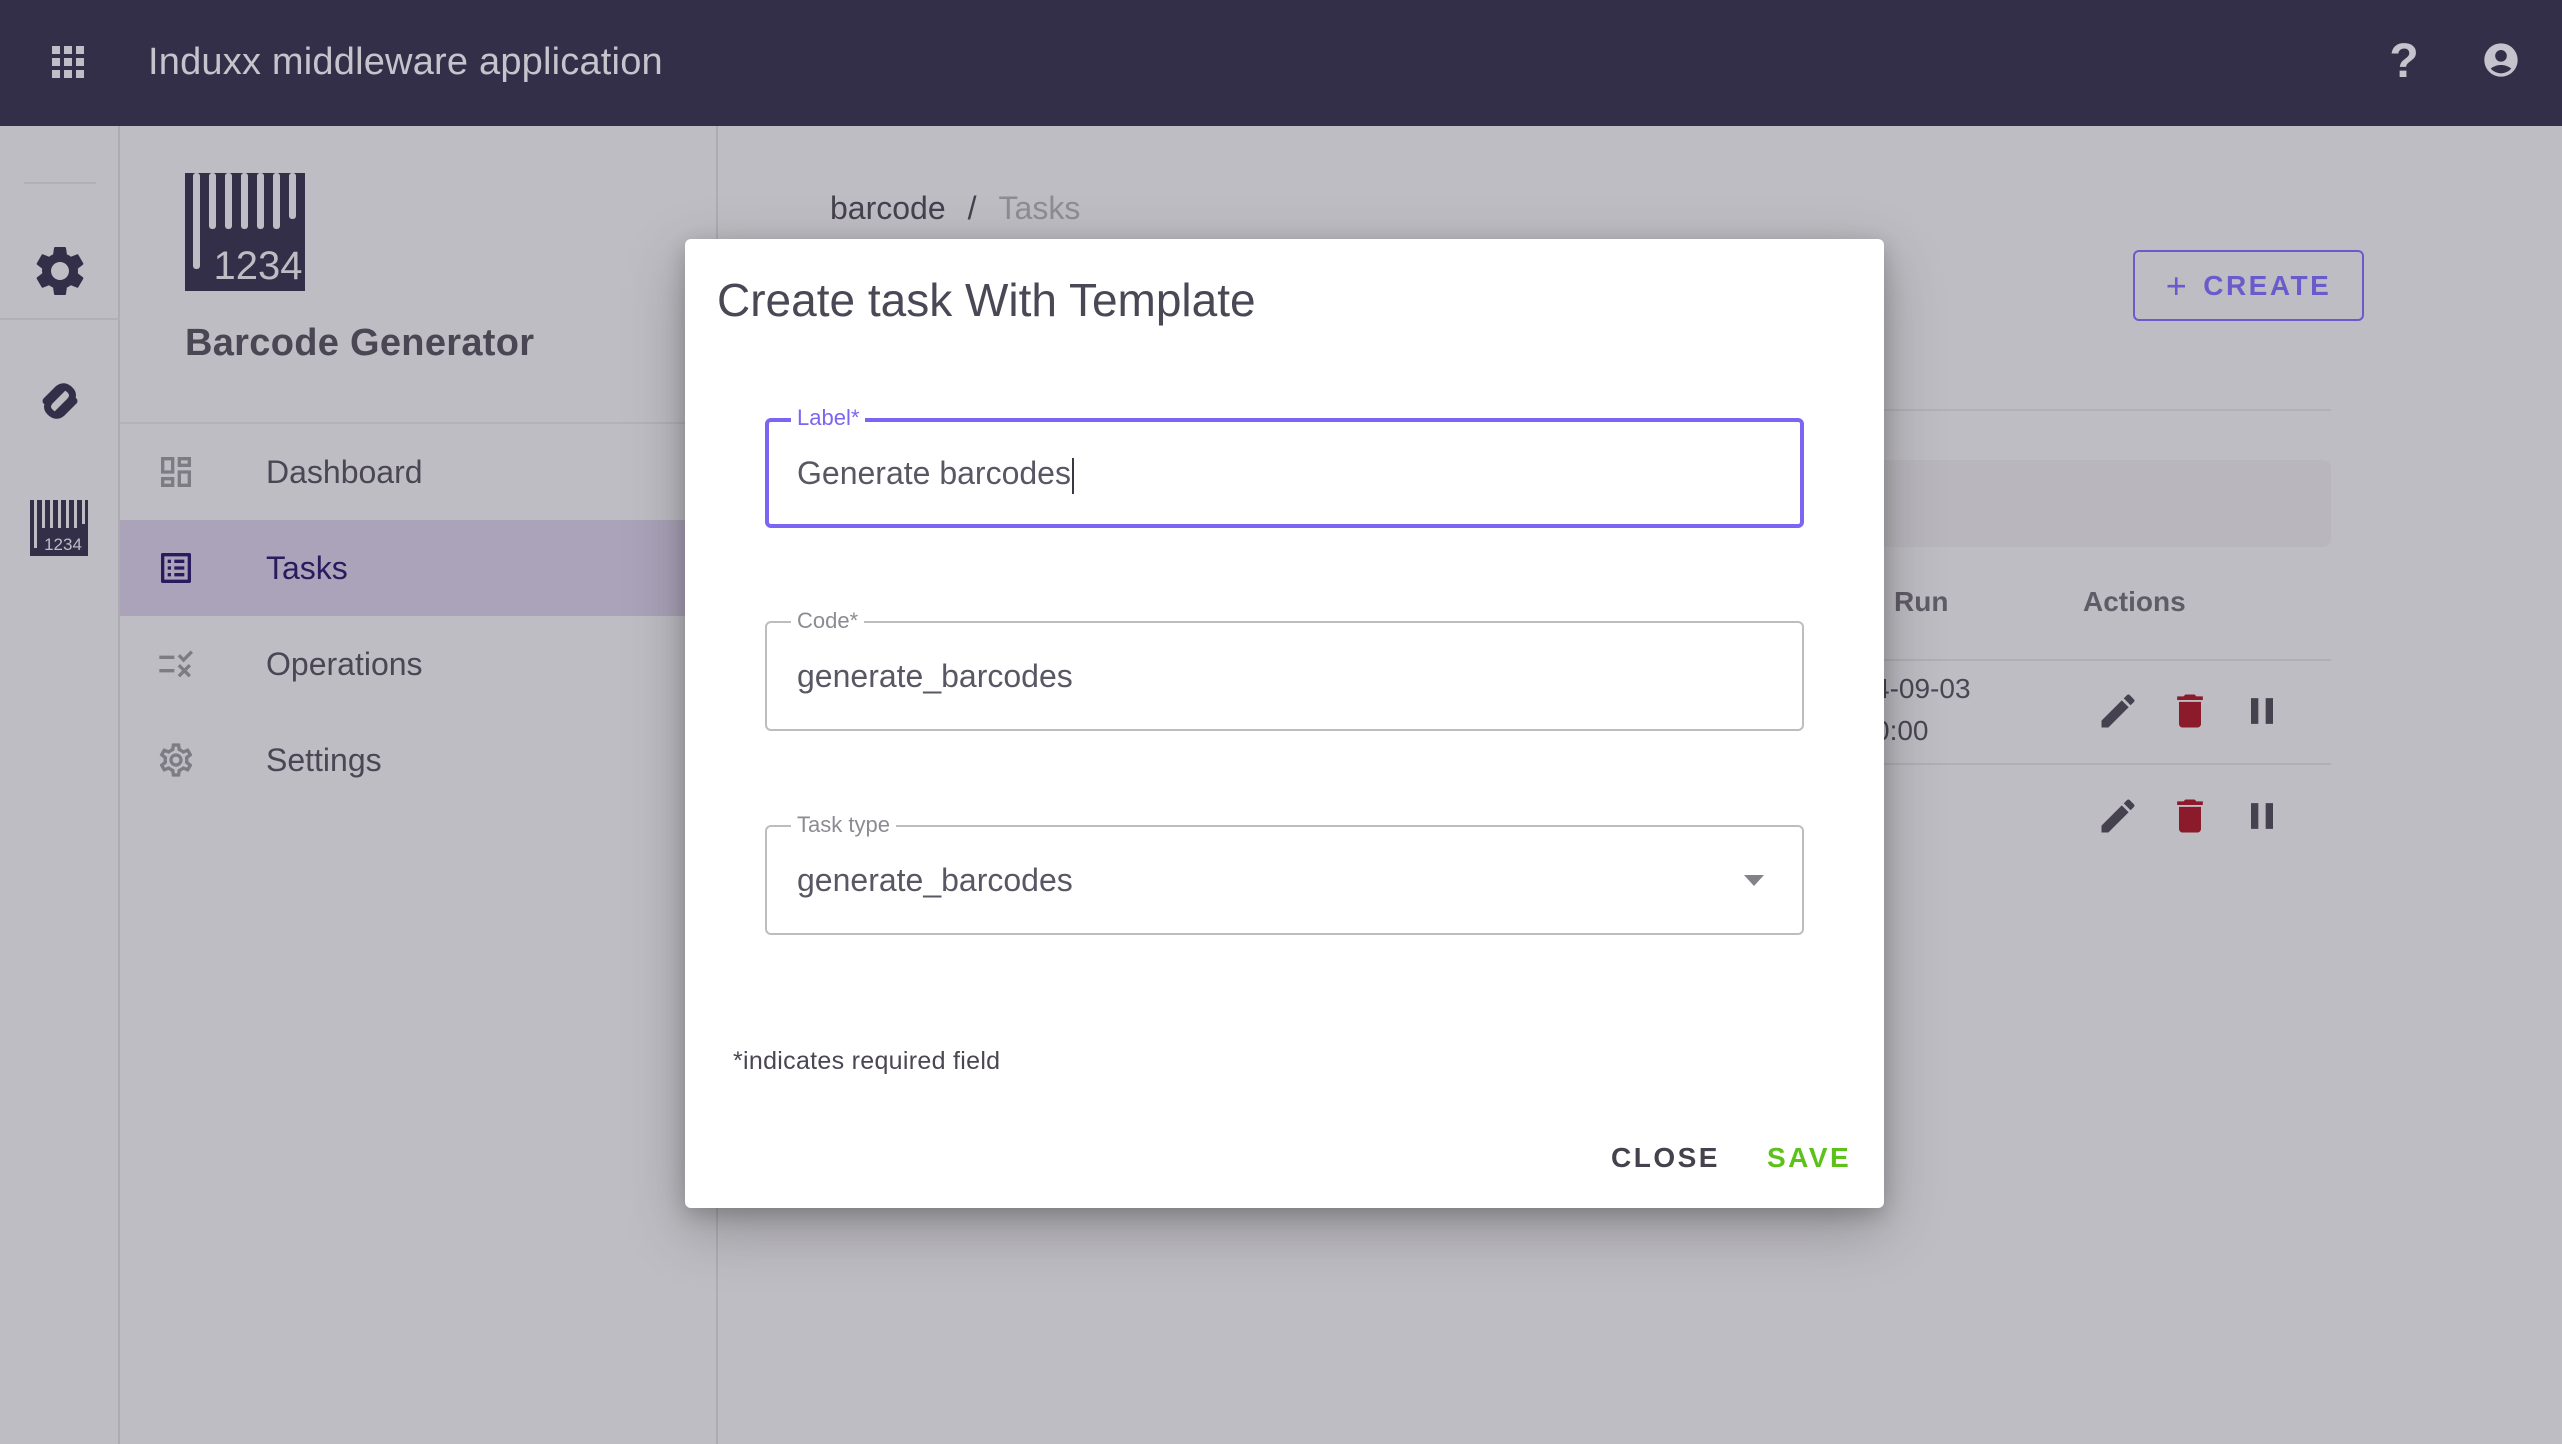  I want to click on label-field: Label* Generate barcodes, so click(1284, 466).